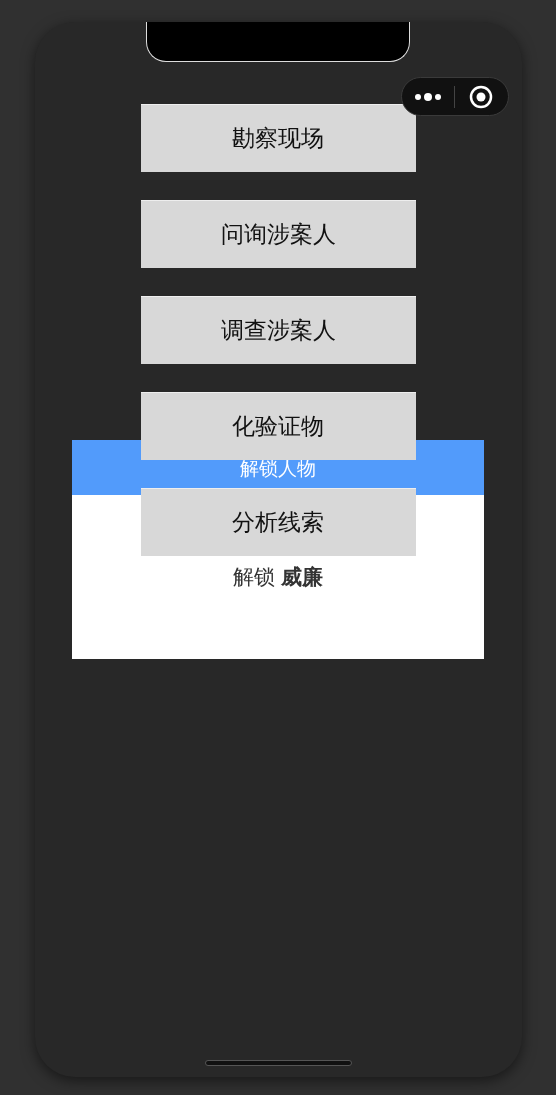  Describe the element at coordinates (278, 234) in the screenshot. I see `menu-button: 问询涉案人` at that location.